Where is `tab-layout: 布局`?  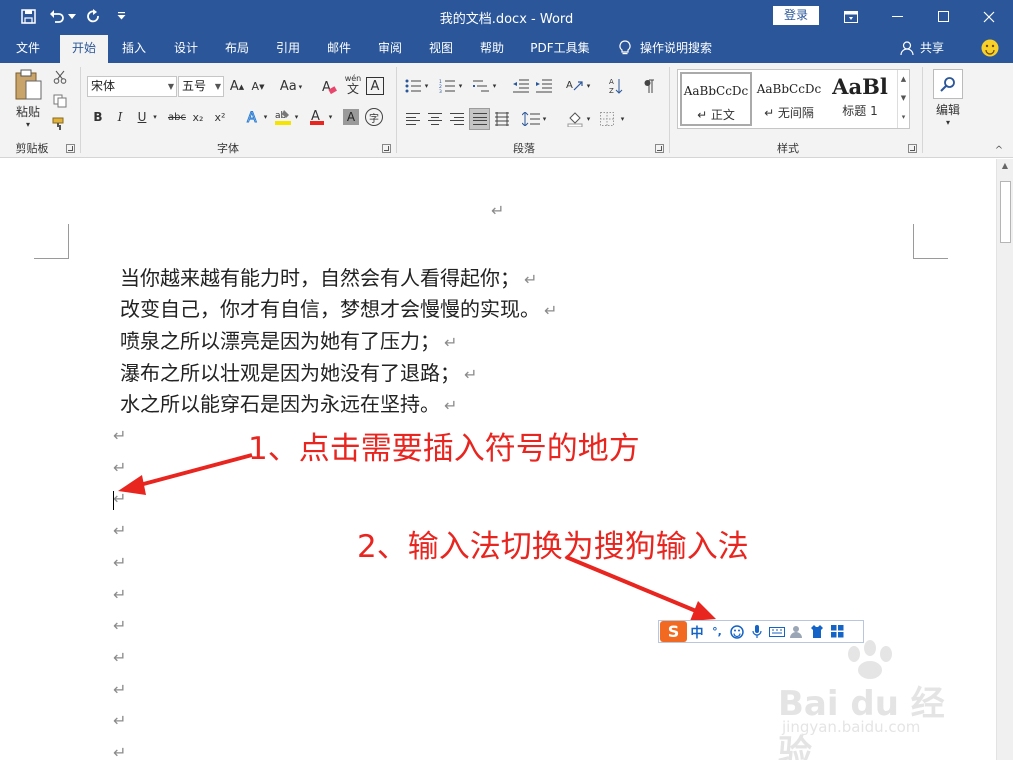
tab-layout: 布局 is located at coordinates (237, 48).